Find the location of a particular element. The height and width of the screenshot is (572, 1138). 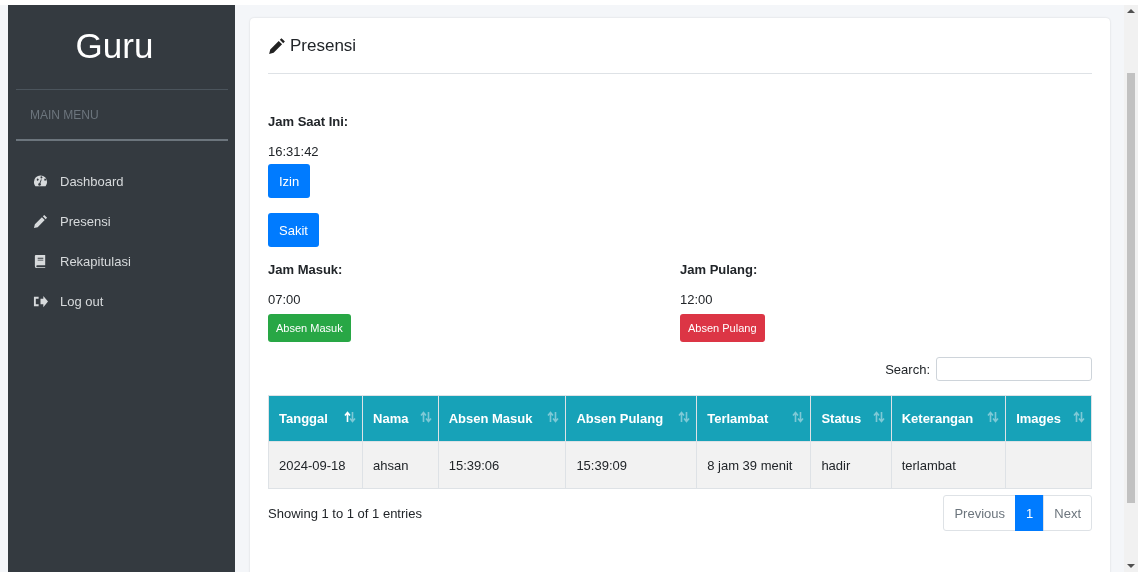

menu-heading: MAIN MENU is located at coordinates (64, 115).